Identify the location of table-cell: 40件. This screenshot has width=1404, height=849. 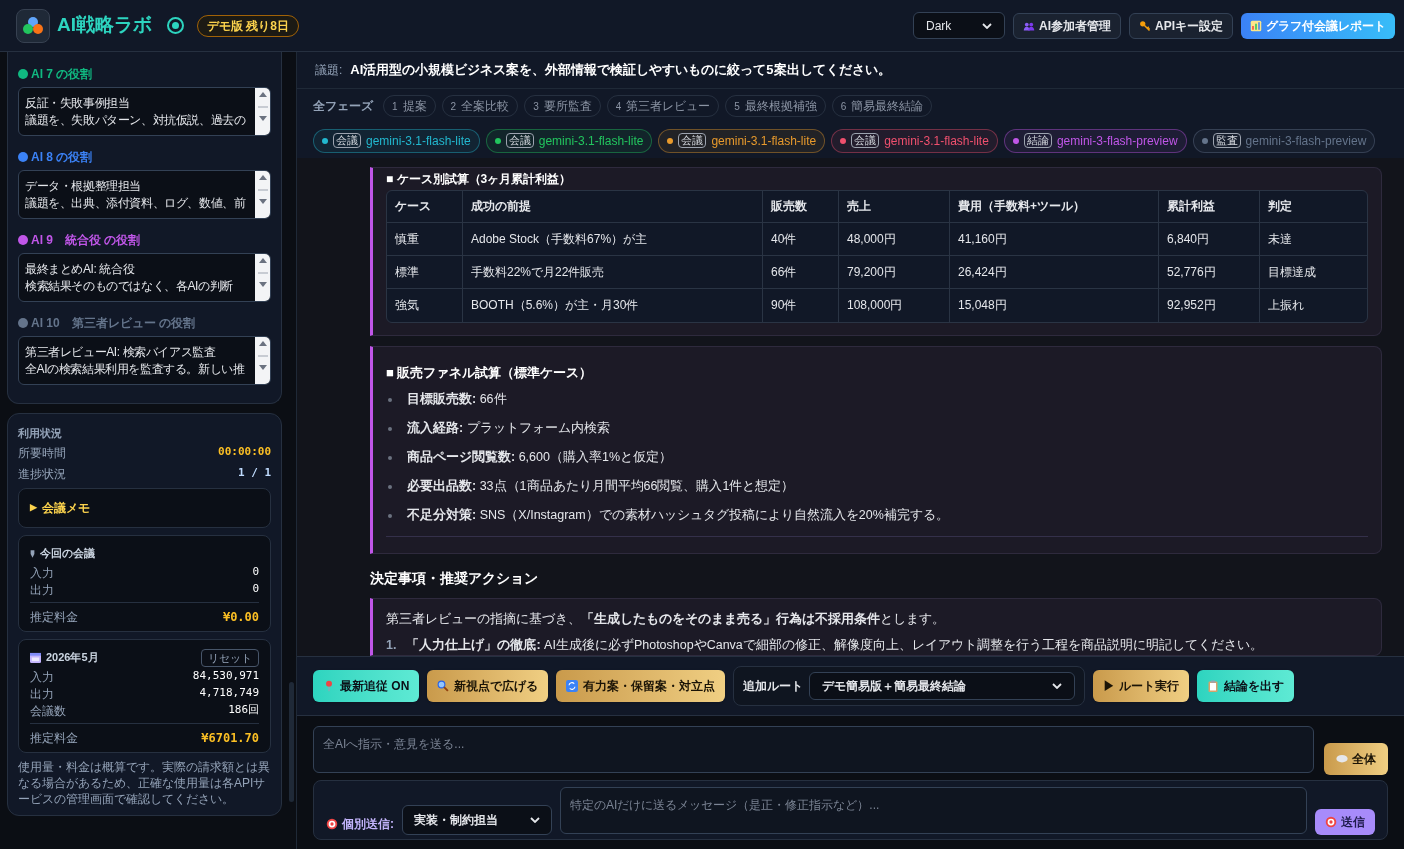
(800, 239).